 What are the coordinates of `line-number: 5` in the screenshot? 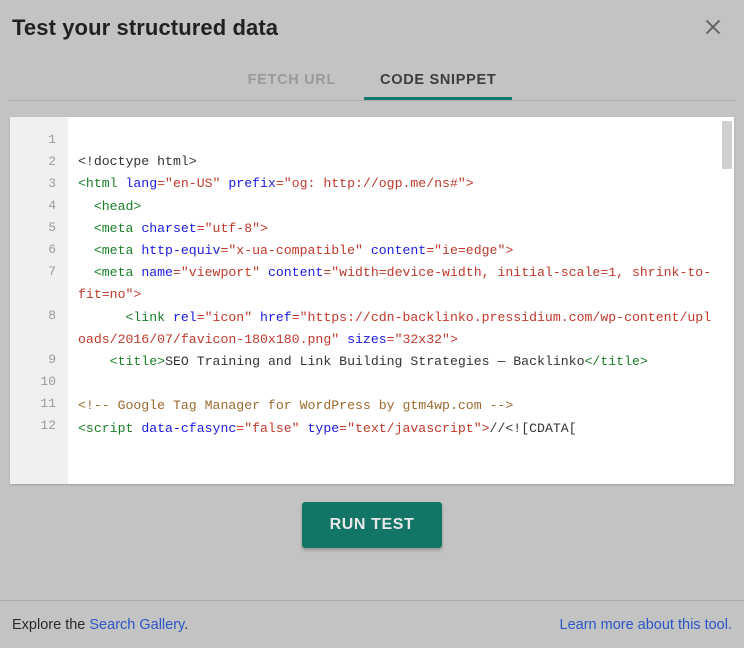 It's located at (52, 227).